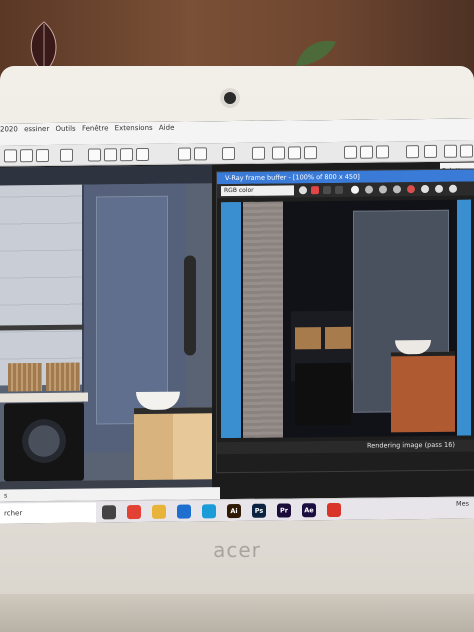 This screenshot has width=474, height=632. Describe the element at coordinates (383, 189) in the screenshot. I see `lens-icon` at that location.